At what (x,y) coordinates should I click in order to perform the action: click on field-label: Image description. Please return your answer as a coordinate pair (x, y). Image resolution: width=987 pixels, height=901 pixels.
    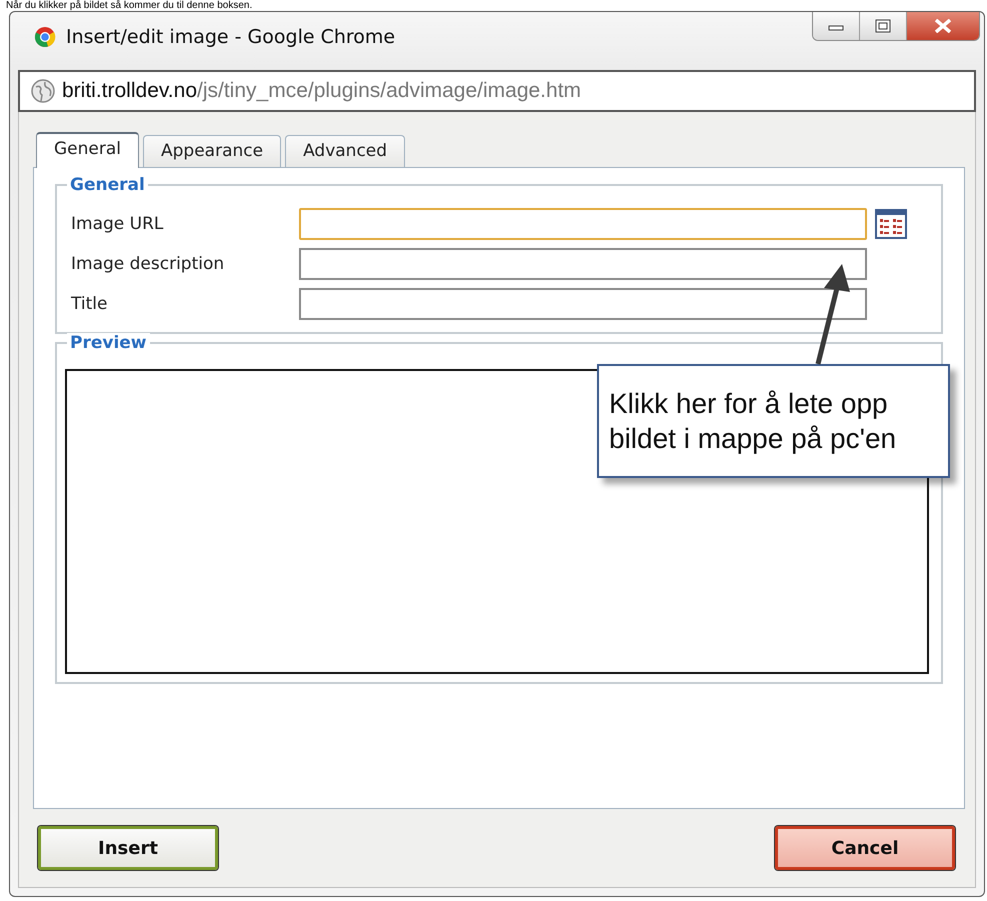
    Looking at the image, I should click on (148, 264).